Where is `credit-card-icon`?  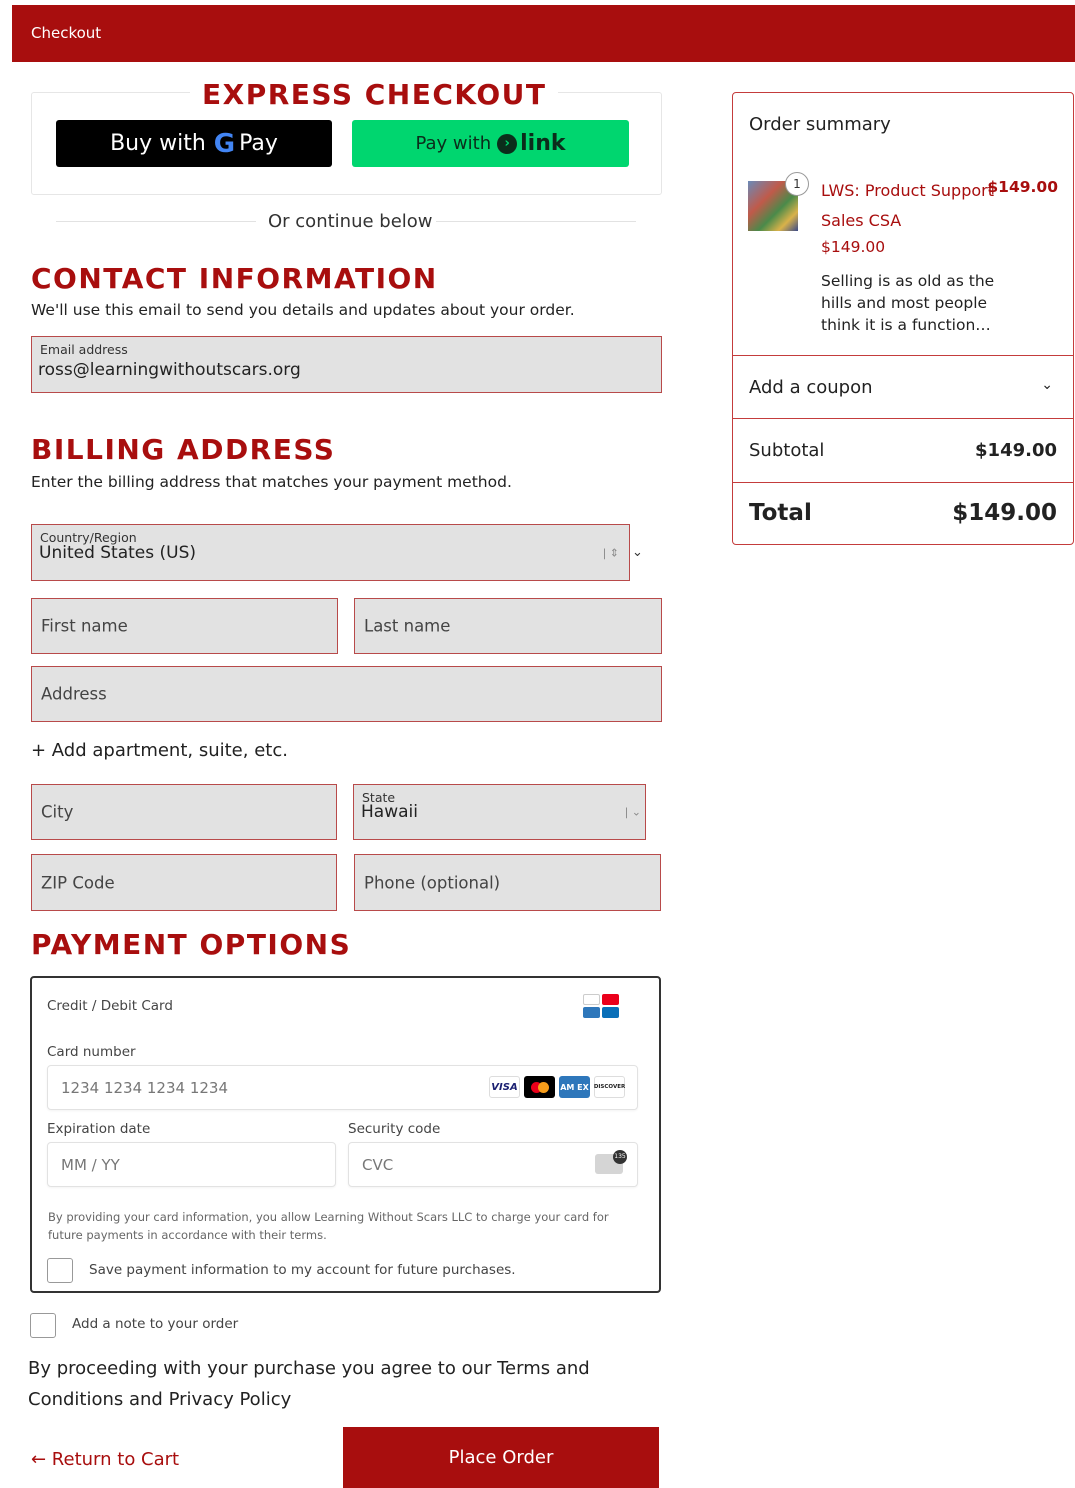
credit-card-icon is located at coordinates (601, 1007).